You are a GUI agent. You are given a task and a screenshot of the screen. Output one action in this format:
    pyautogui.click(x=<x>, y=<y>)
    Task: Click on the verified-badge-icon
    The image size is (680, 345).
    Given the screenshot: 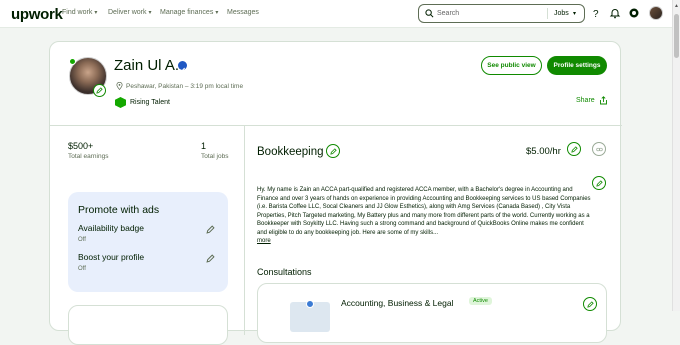 What is the action you would take?
    pyautogui.click(x=182, y=66)
    